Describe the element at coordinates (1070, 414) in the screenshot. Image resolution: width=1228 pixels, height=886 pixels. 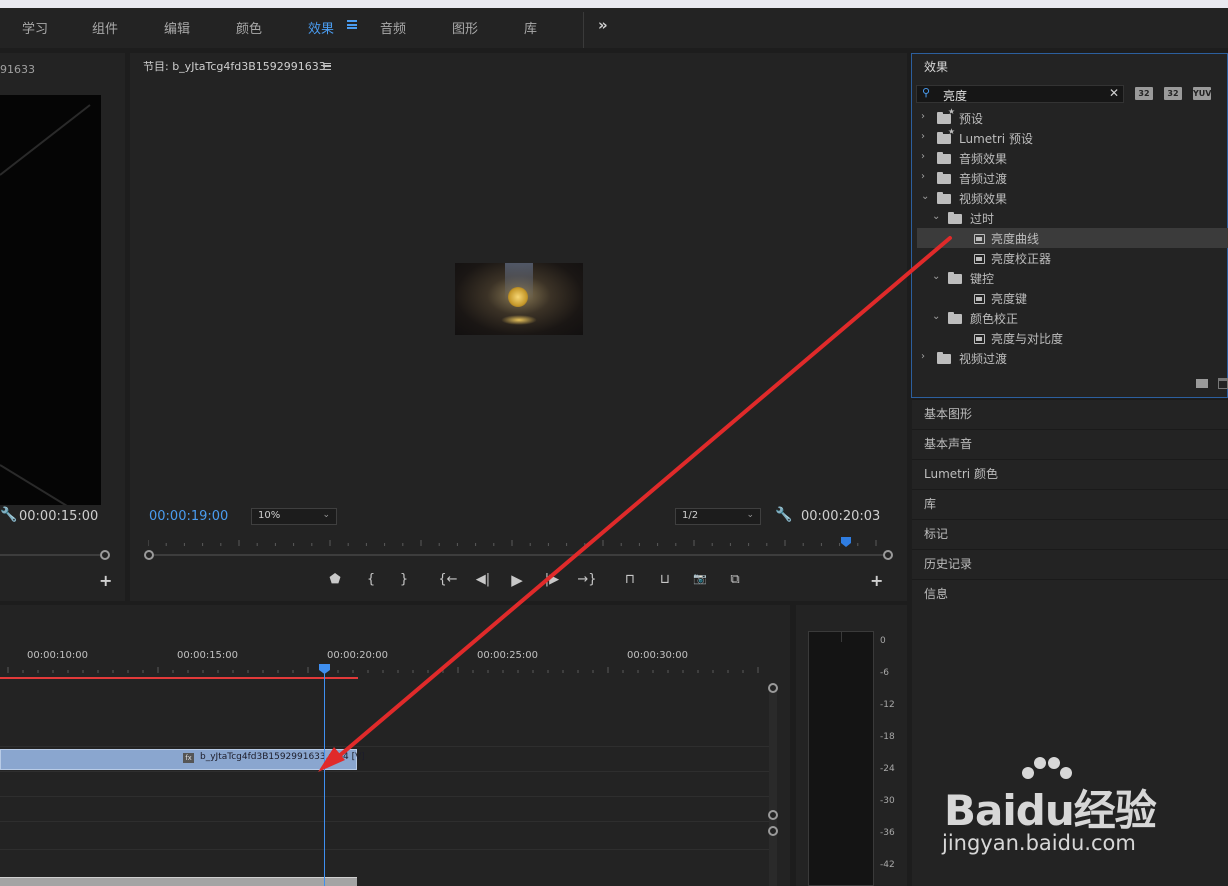
I see `side-panel-tab: 基本图形` at that location.